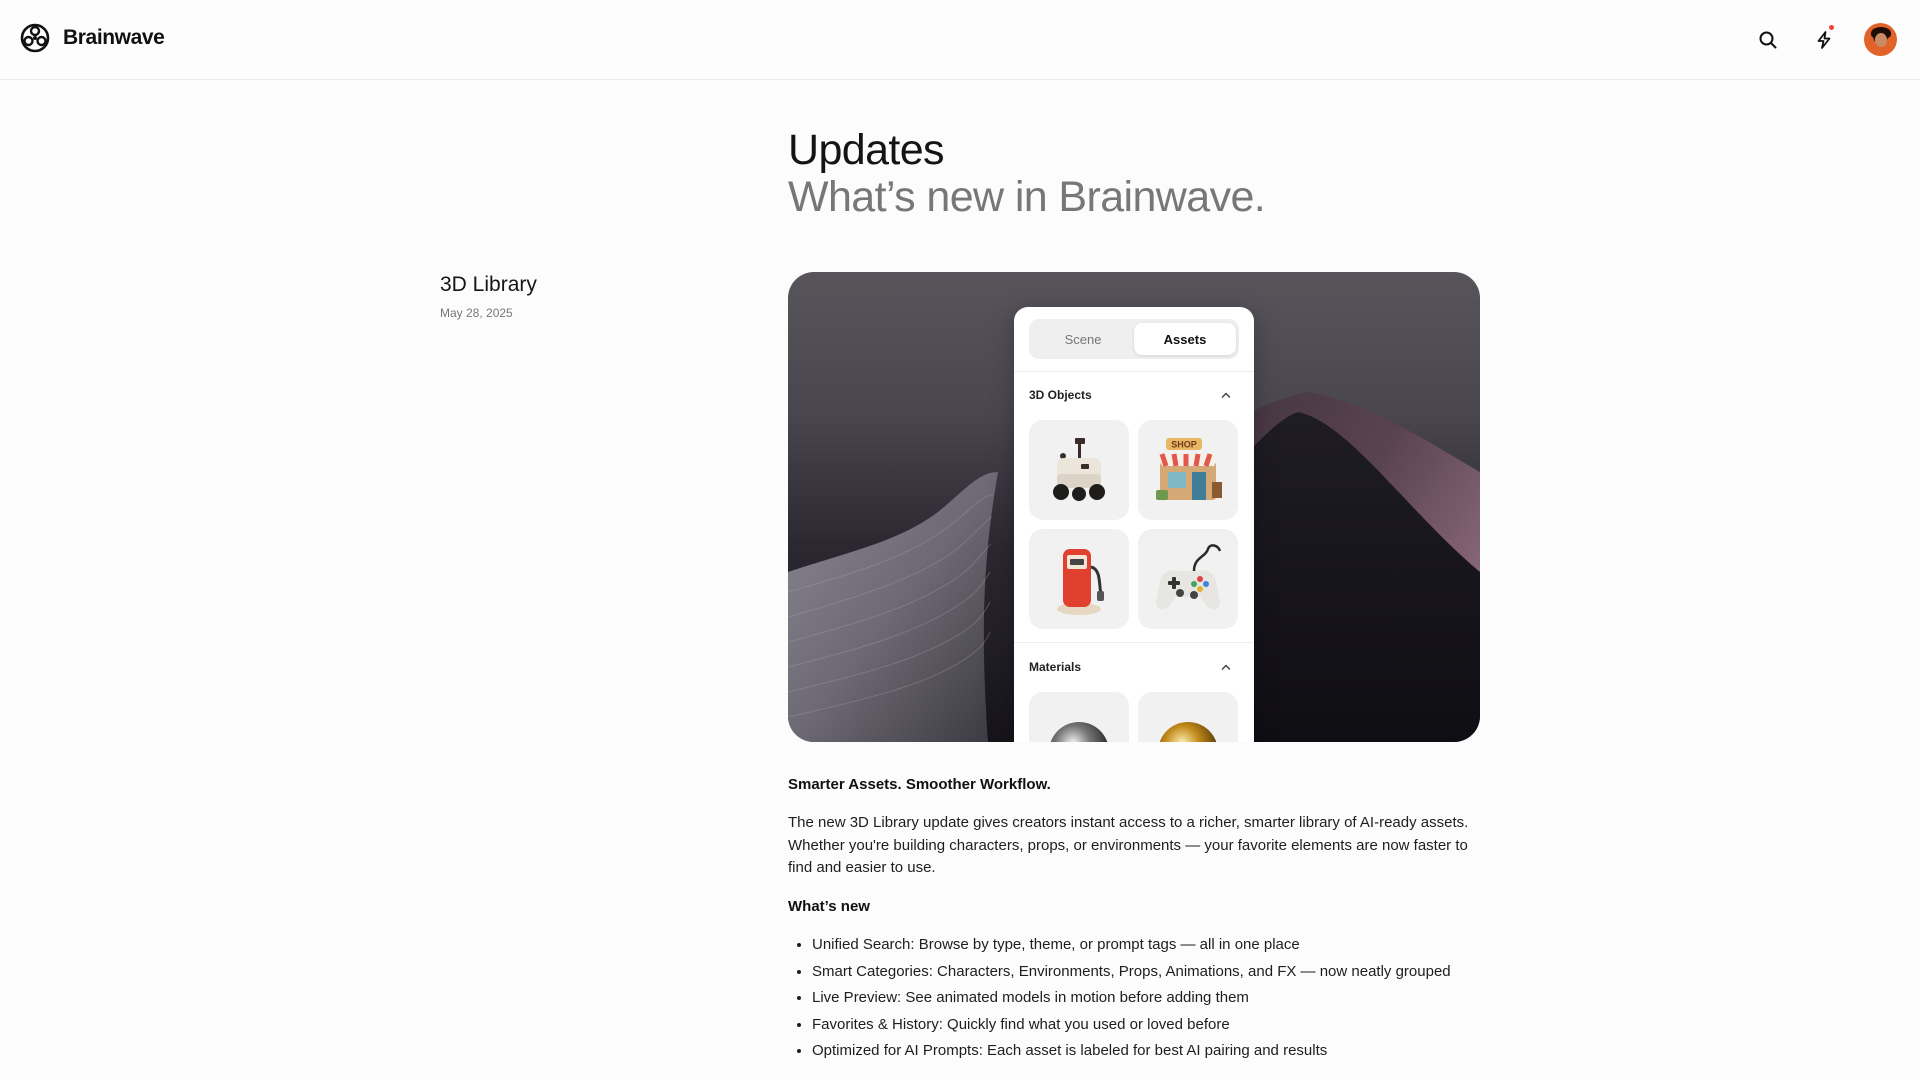  Describe the element at coordinates (114, 37) in the screenshot. I see `brand-name: Brainwave` at that location.